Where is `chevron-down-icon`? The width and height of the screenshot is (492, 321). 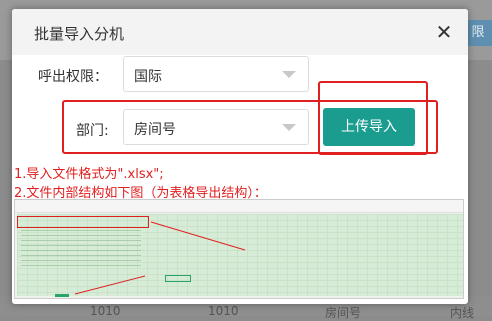
chevron-down-icon is located at coordinates (289, 74).